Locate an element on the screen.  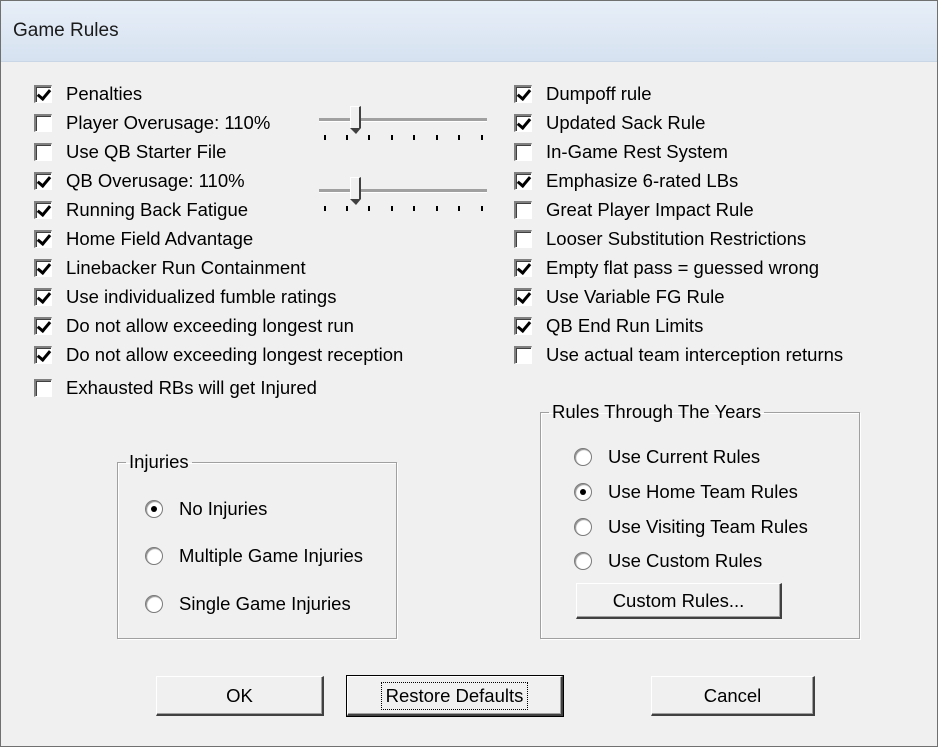
substitution-checkbox is located at coordinates (523, 239).